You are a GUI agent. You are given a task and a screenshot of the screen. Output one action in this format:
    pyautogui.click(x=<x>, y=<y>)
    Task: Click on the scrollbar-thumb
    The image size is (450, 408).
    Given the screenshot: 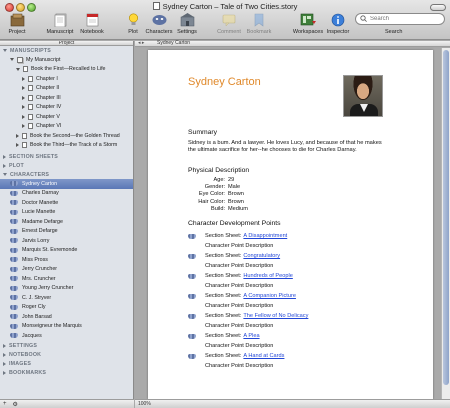 What is the action you would take?
    pyautogui.click(x=446, y=217)
    